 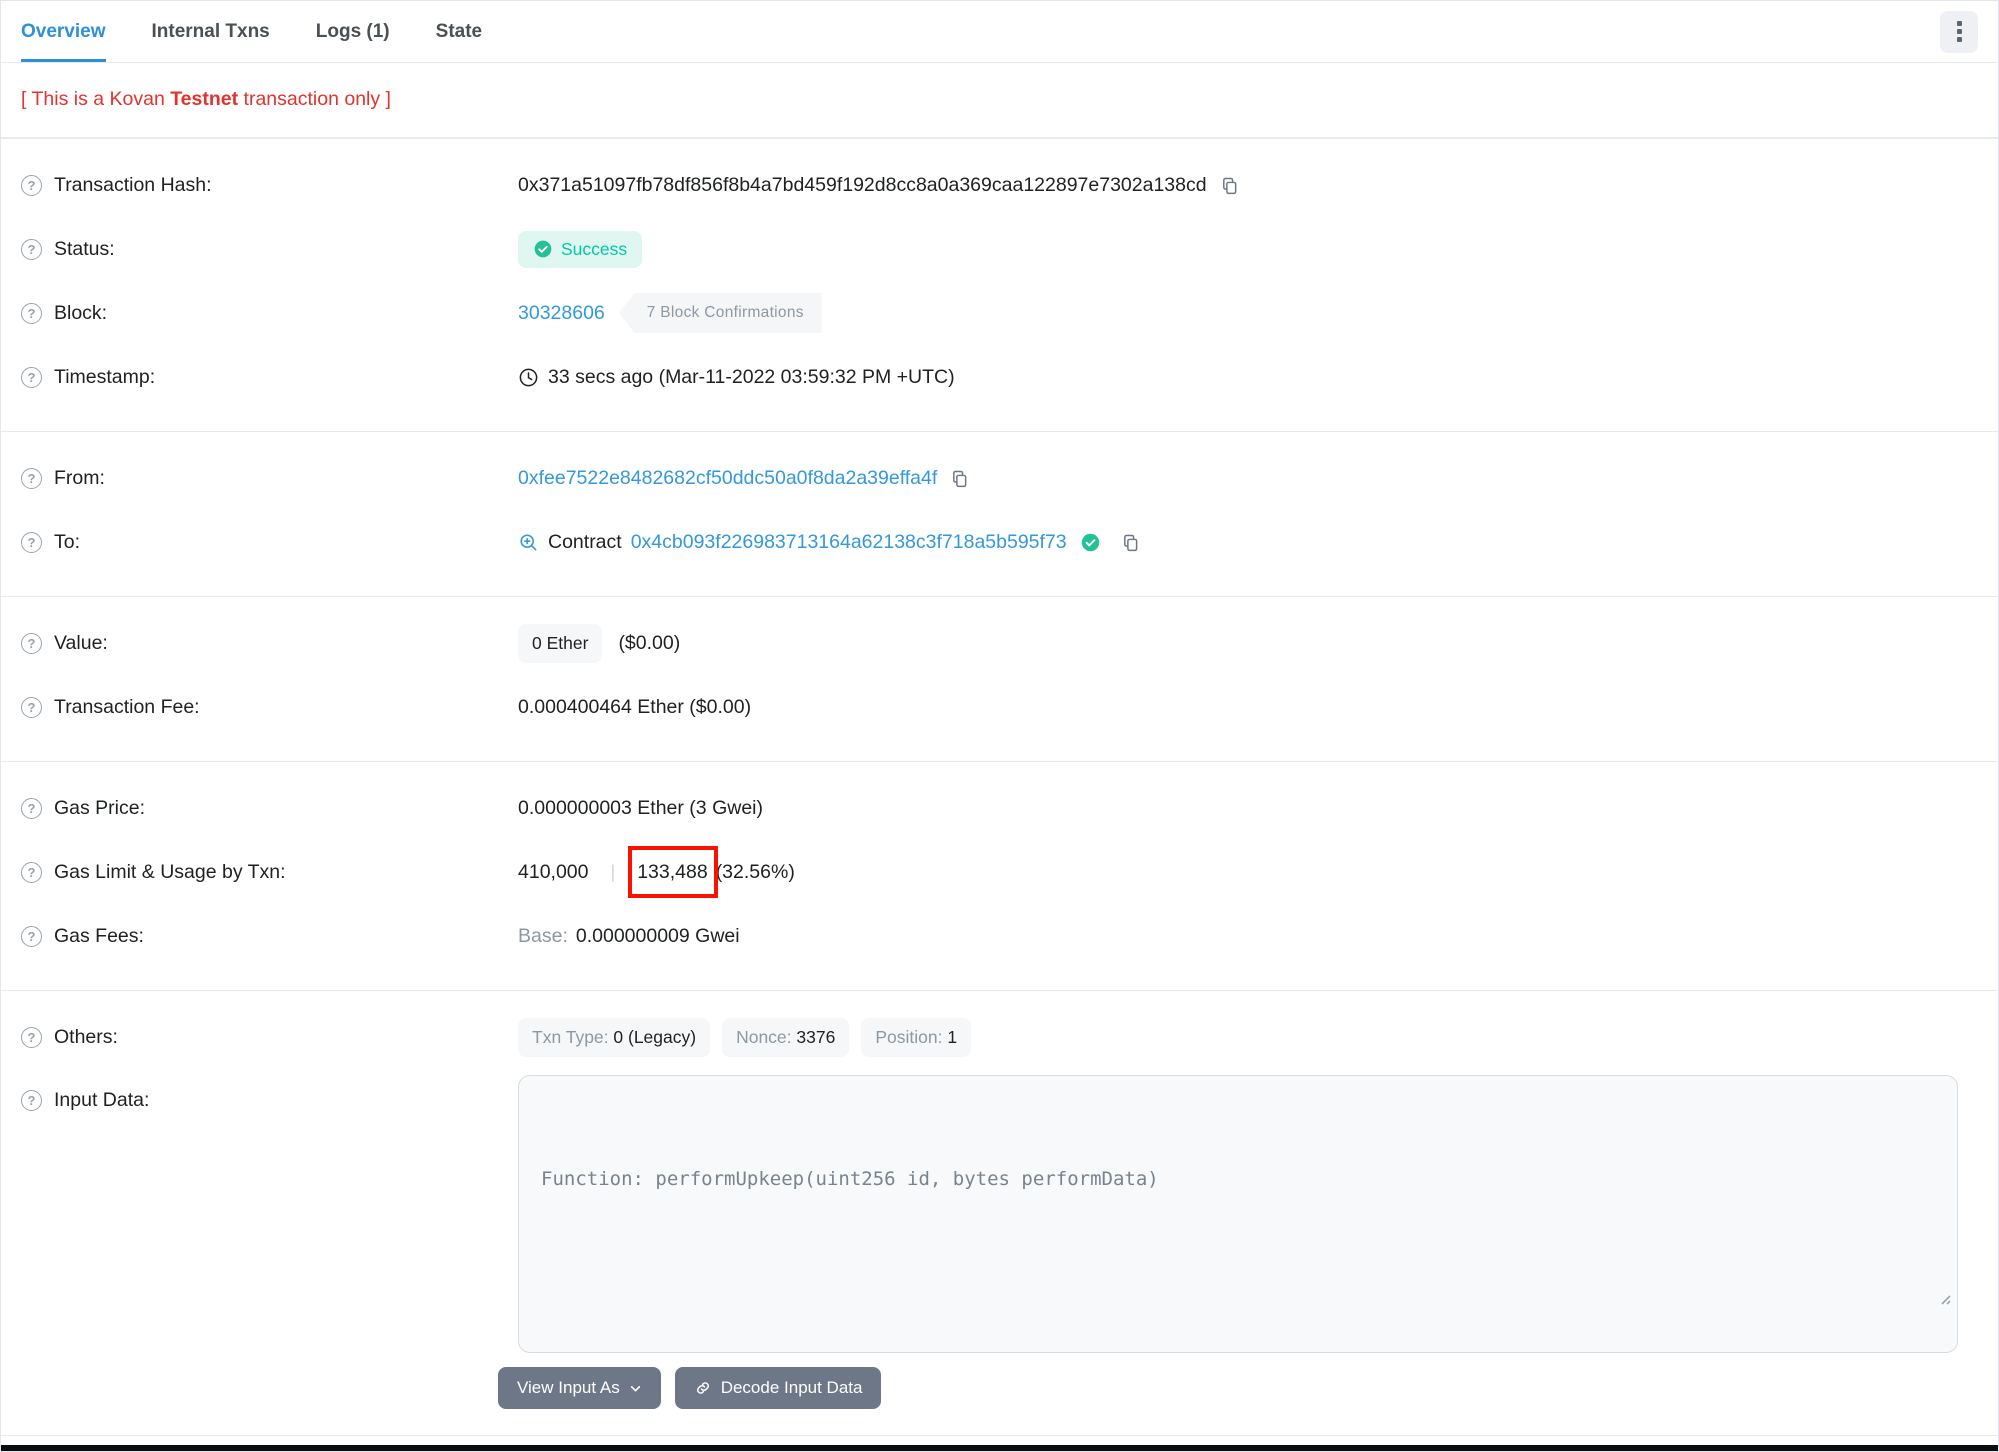 I want to click on input-methodid-line: MethodID: 0x7bbaf1ea, so click(x=1238, y=1351).